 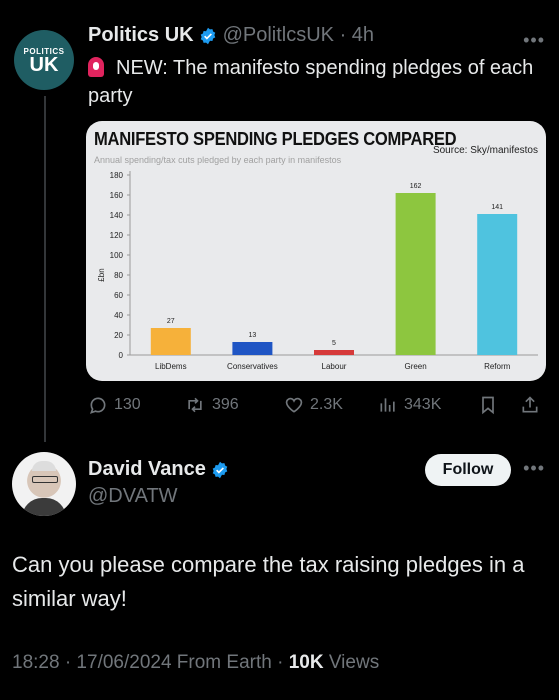 I want to click on tweet-header: Politics UK @PolitlcsUK · 4h, so click(x=231, y=35).